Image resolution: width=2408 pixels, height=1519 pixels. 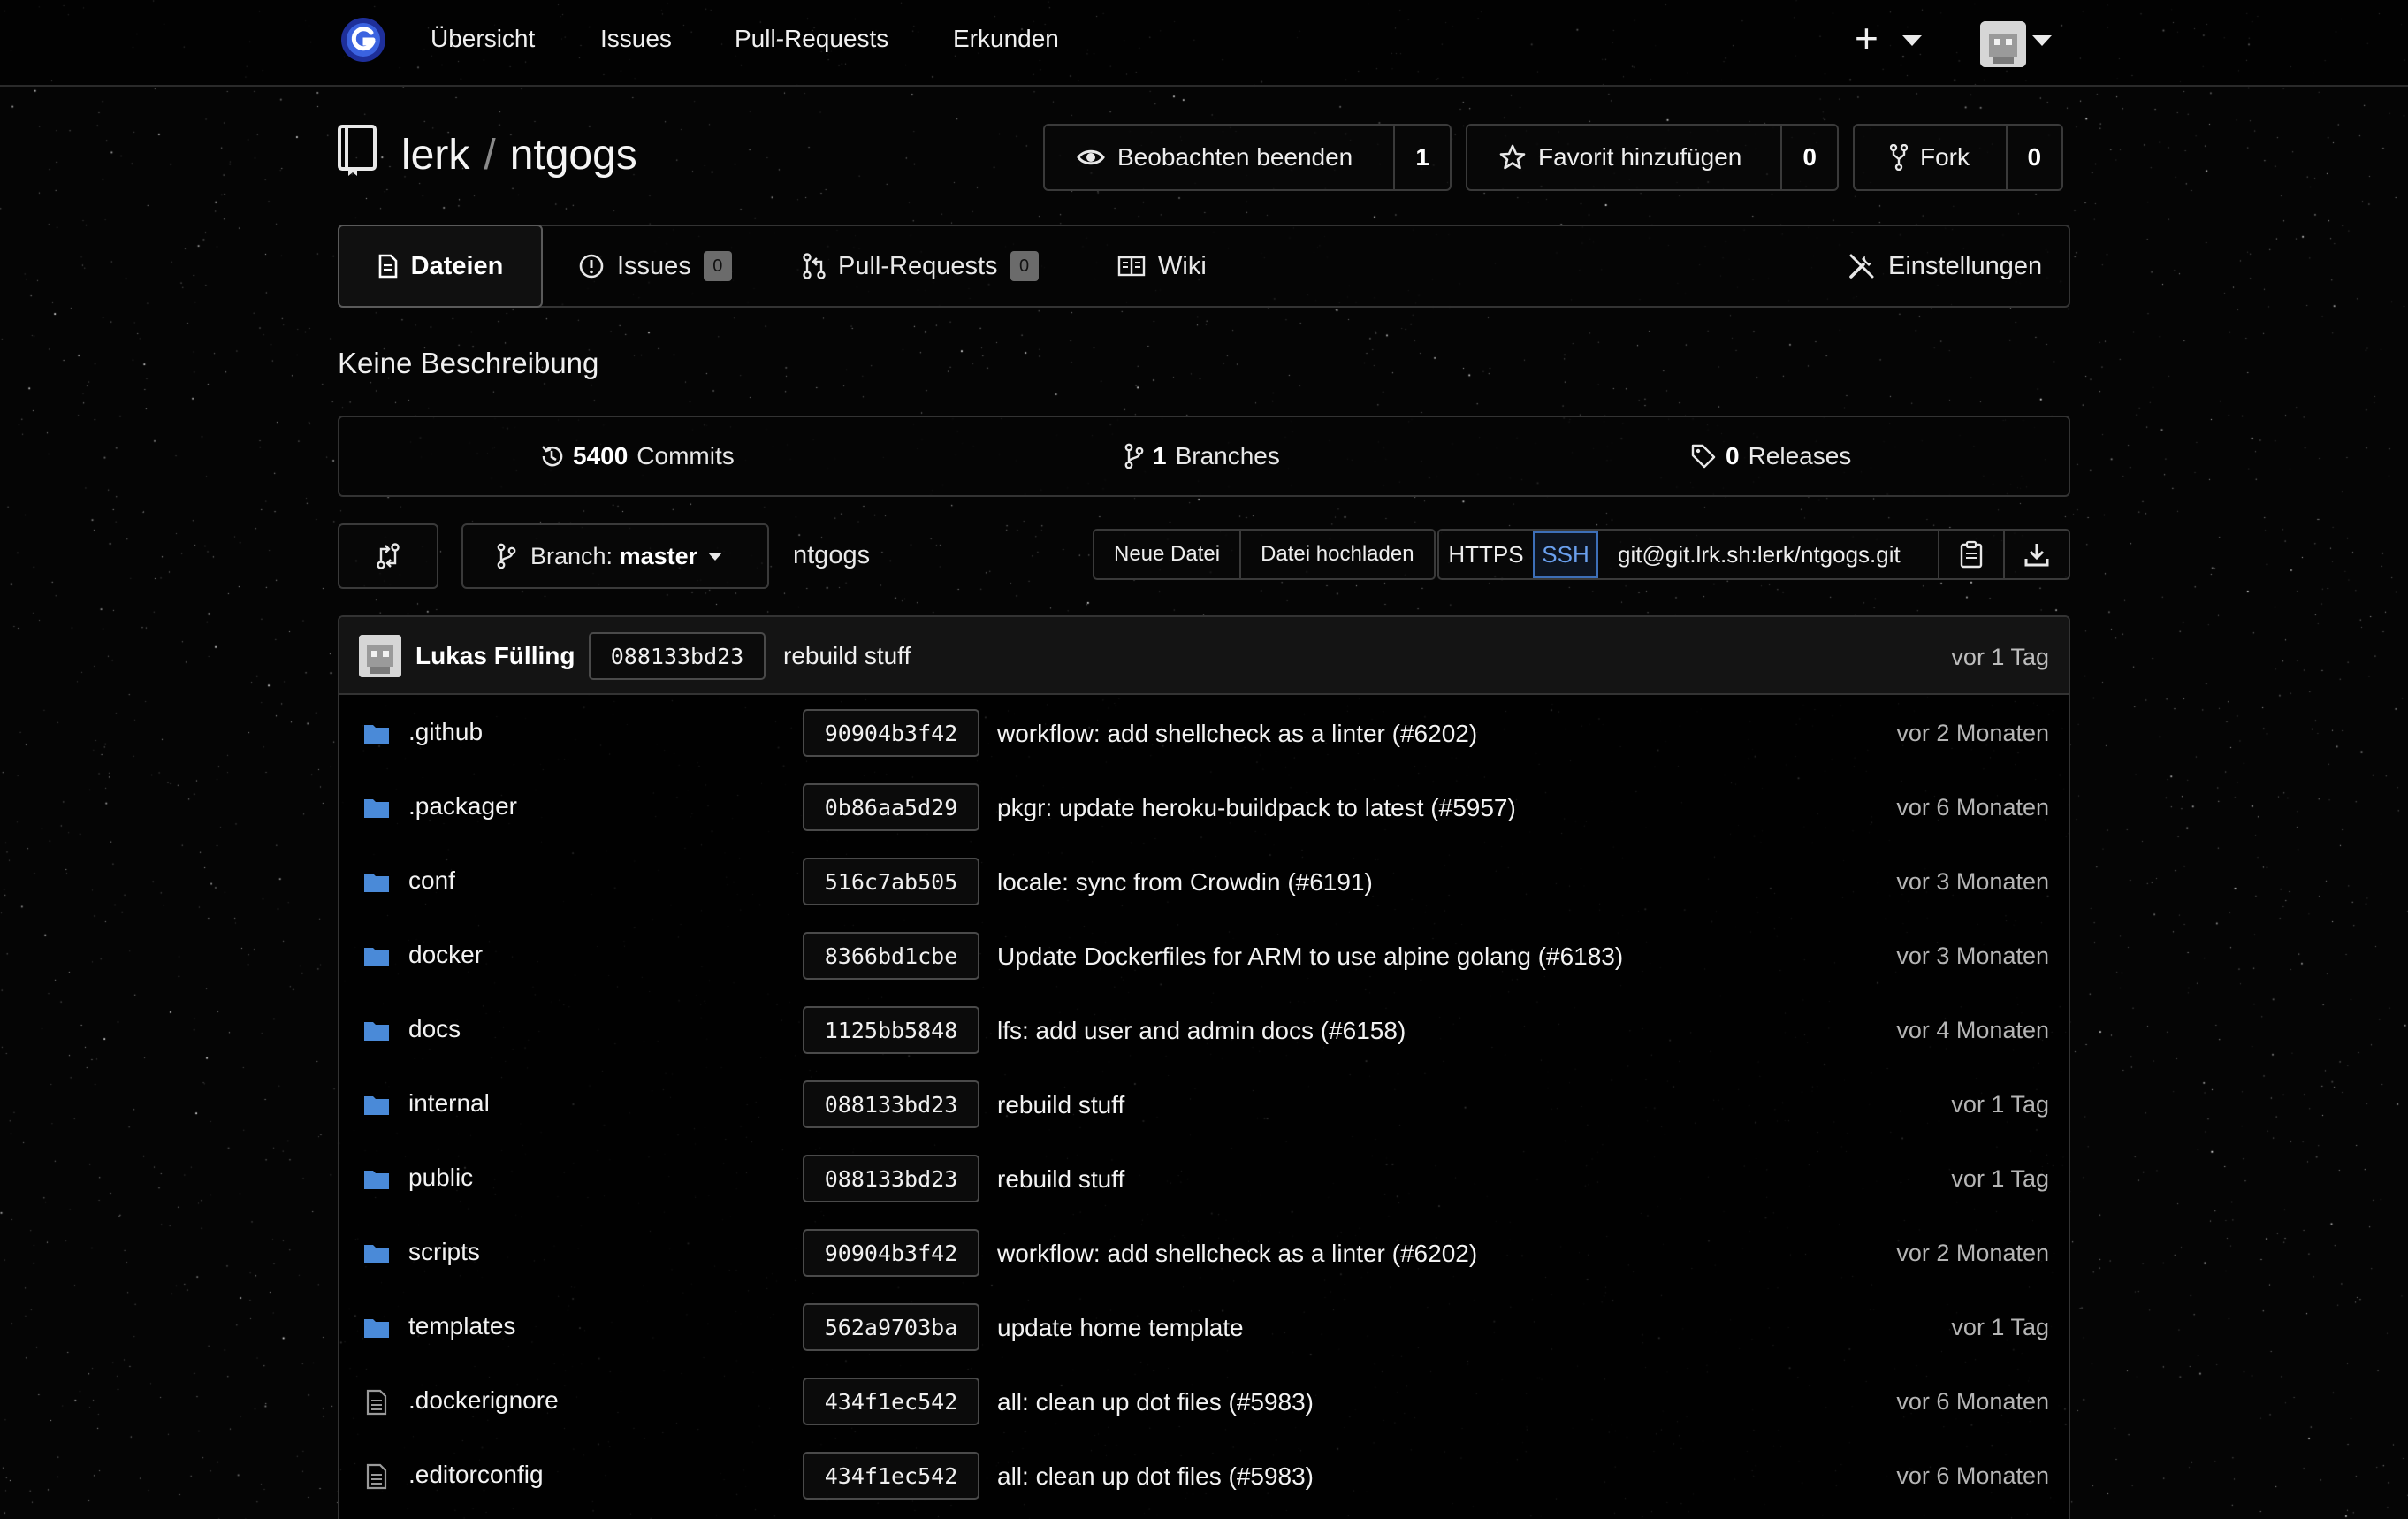 I want to click on repo-icon, so click(x=357, y=150).